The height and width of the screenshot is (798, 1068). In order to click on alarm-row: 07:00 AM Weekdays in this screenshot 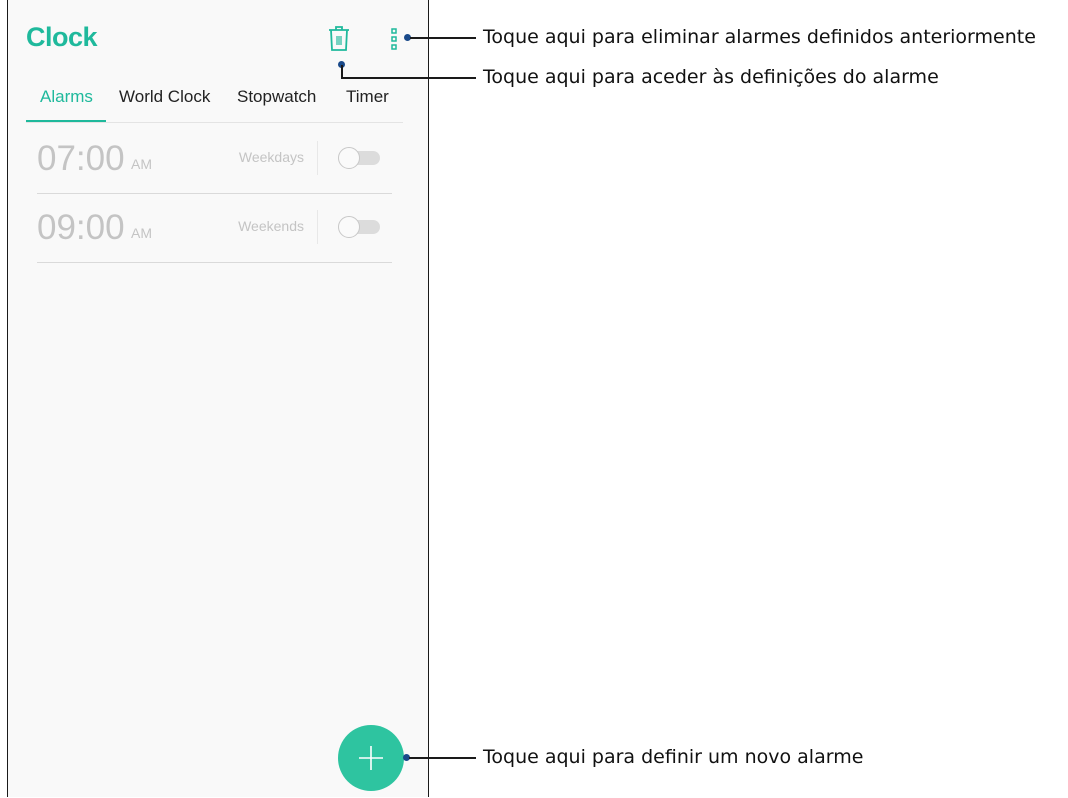, I will do `click(214, 160)`.